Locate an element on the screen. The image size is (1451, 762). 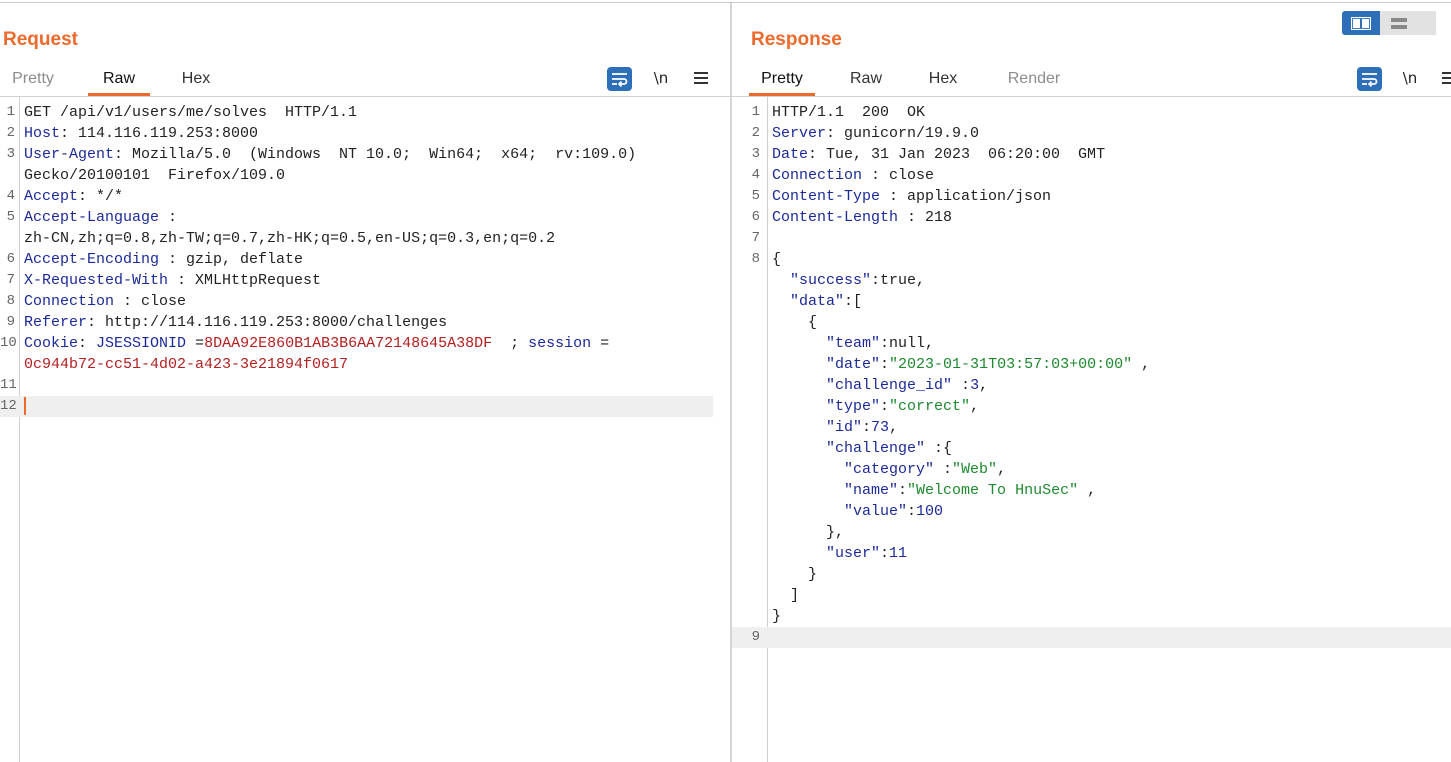
code-line: 8{ is located at coordinates (1091, 259).